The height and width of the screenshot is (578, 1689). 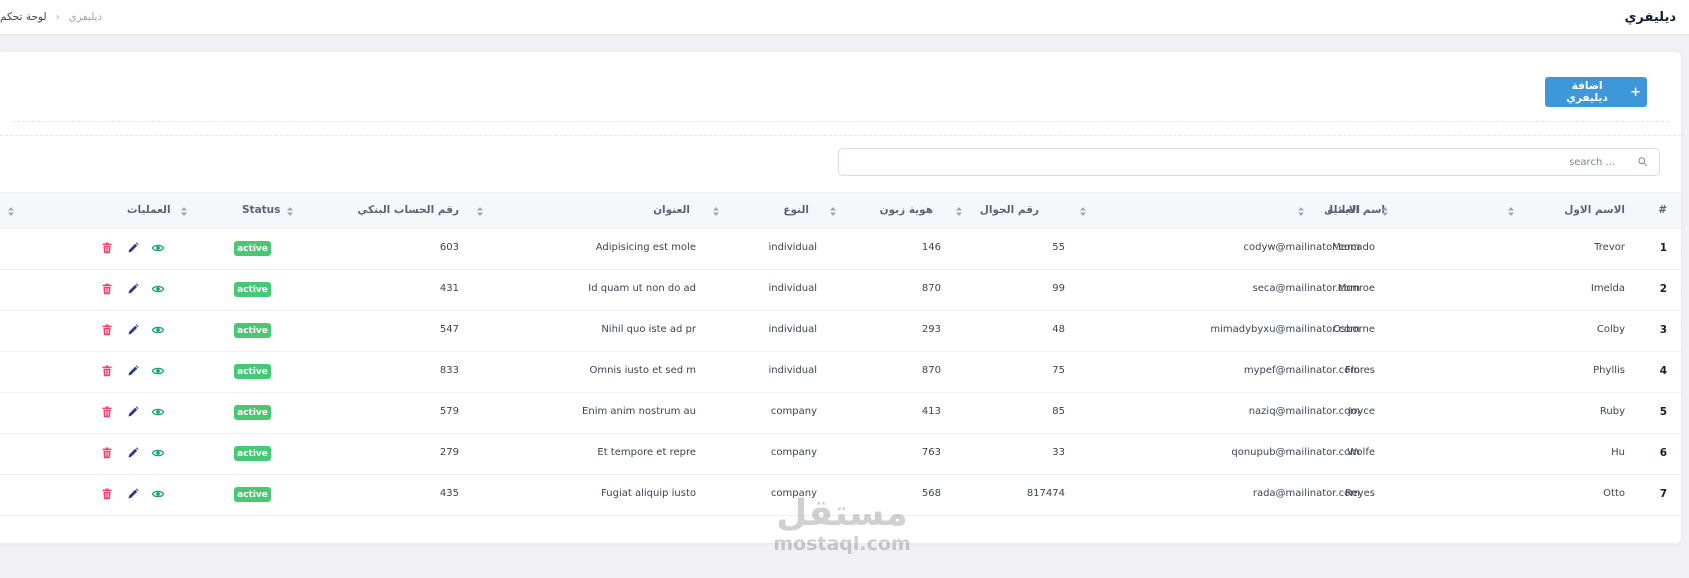 I want to click on cell-mobile: 75, so click(x=1058, y=370).